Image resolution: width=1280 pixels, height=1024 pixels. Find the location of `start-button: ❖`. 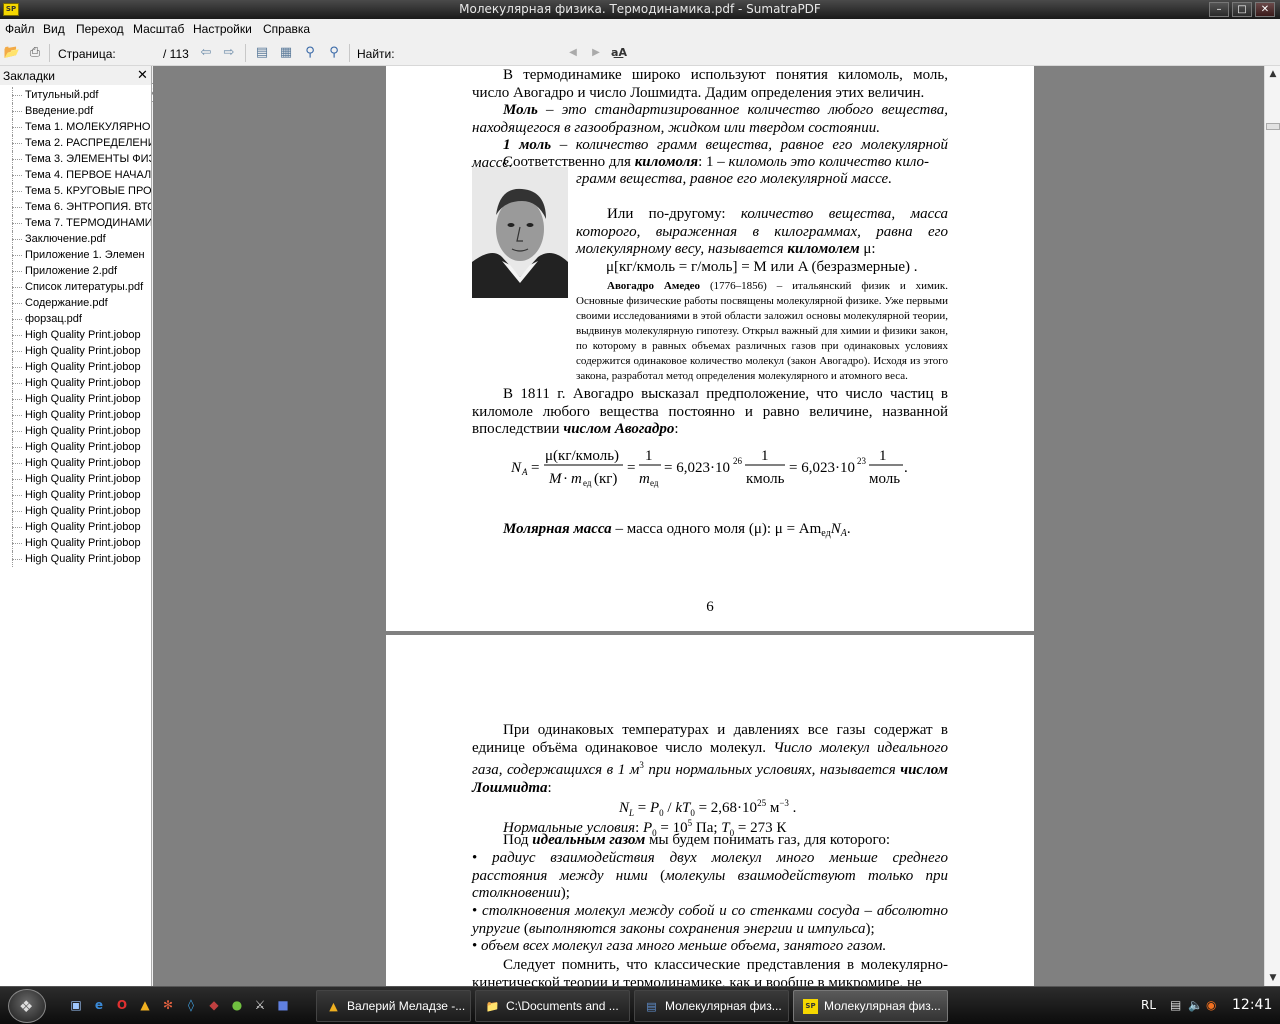

start-button: ❖ is located at coordinates (27, 1006).